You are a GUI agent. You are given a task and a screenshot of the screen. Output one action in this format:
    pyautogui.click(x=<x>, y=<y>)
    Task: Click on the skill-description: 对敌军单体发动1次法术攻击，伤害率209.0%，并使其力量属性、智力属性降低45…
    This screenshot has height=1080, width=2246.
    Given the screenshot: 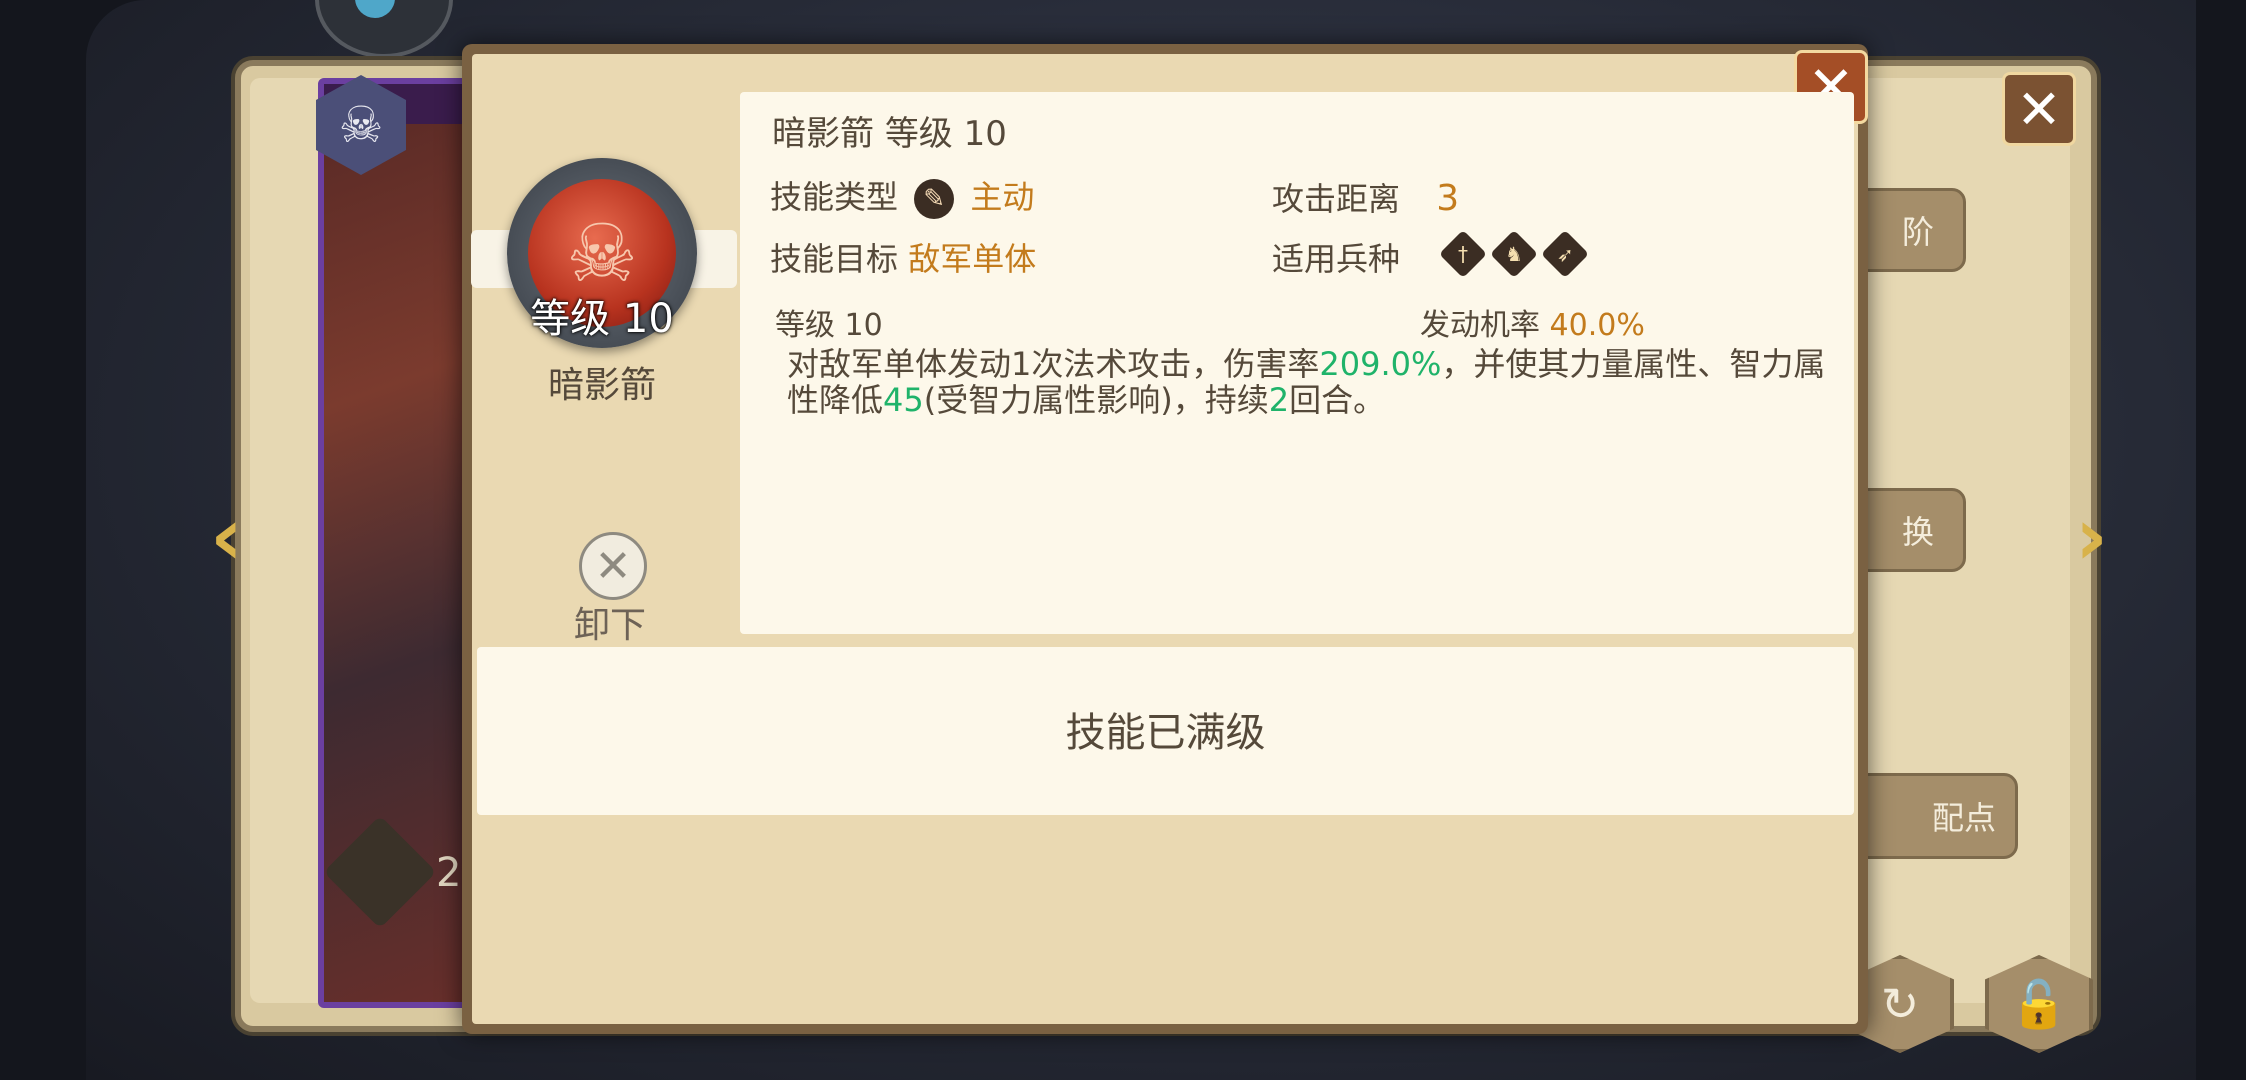 What is the action you would take?
    pyautogui.click(x=1307, y=382)
    